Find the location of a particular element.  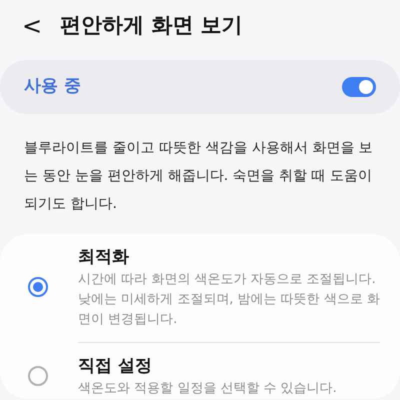

option-description: 색온도와 적용할 일정을 선택할 수 있습니다. is located at coordinates (207, 389).